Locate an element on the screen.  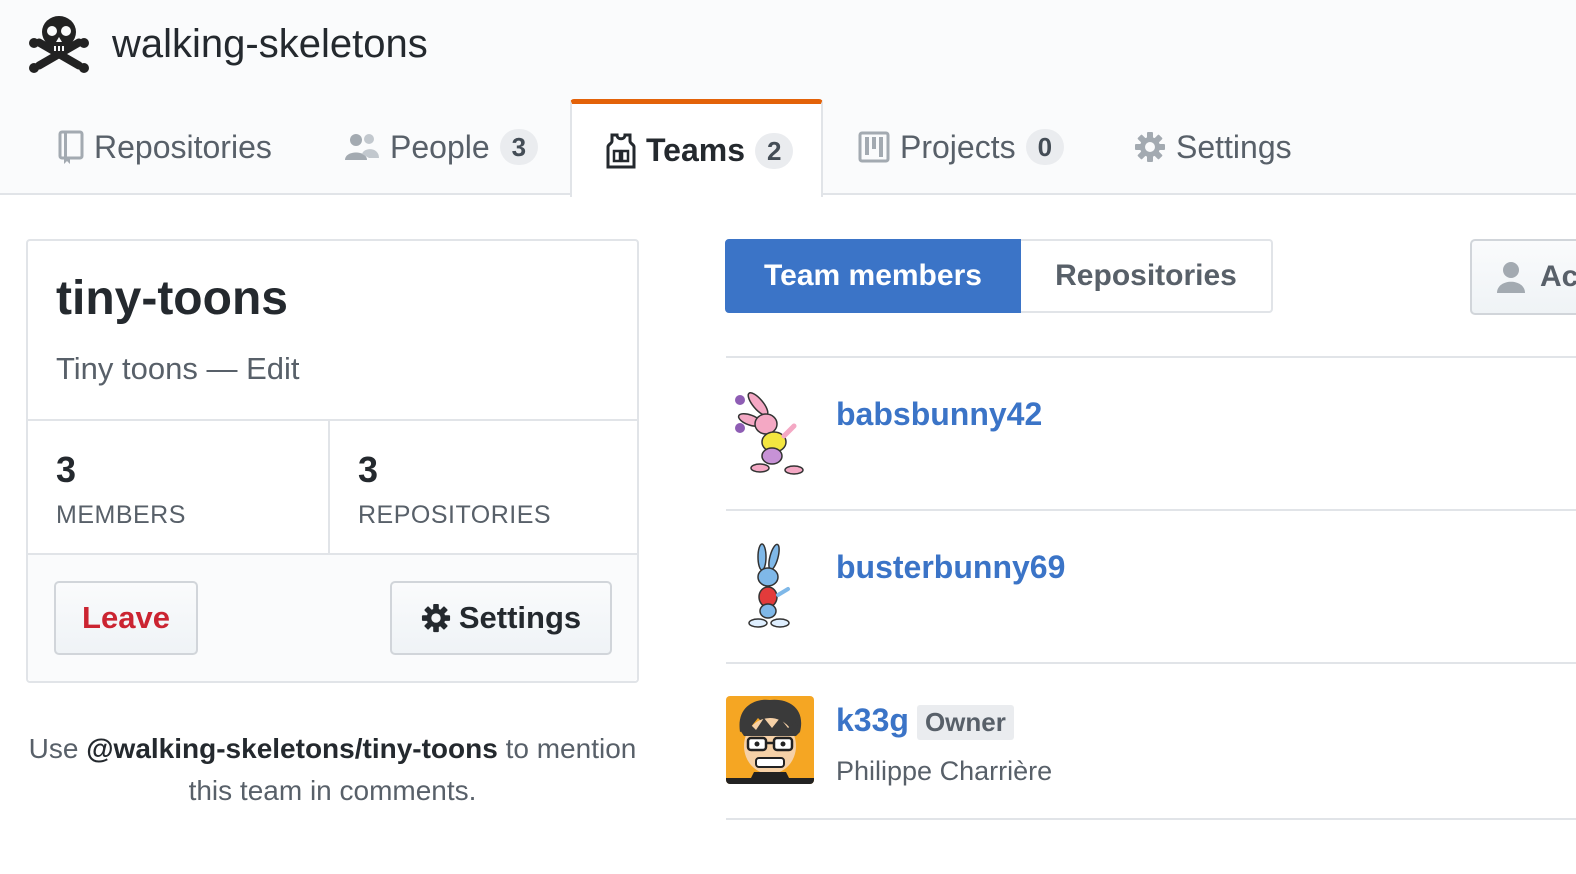
members-stat: 3 MEMBERS is located at coordinates (179, 487).